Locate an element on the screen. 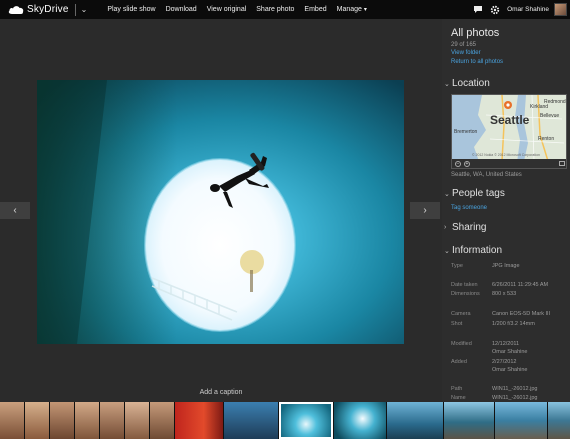  embed-button: Embed is located at coordinates (315, 9).